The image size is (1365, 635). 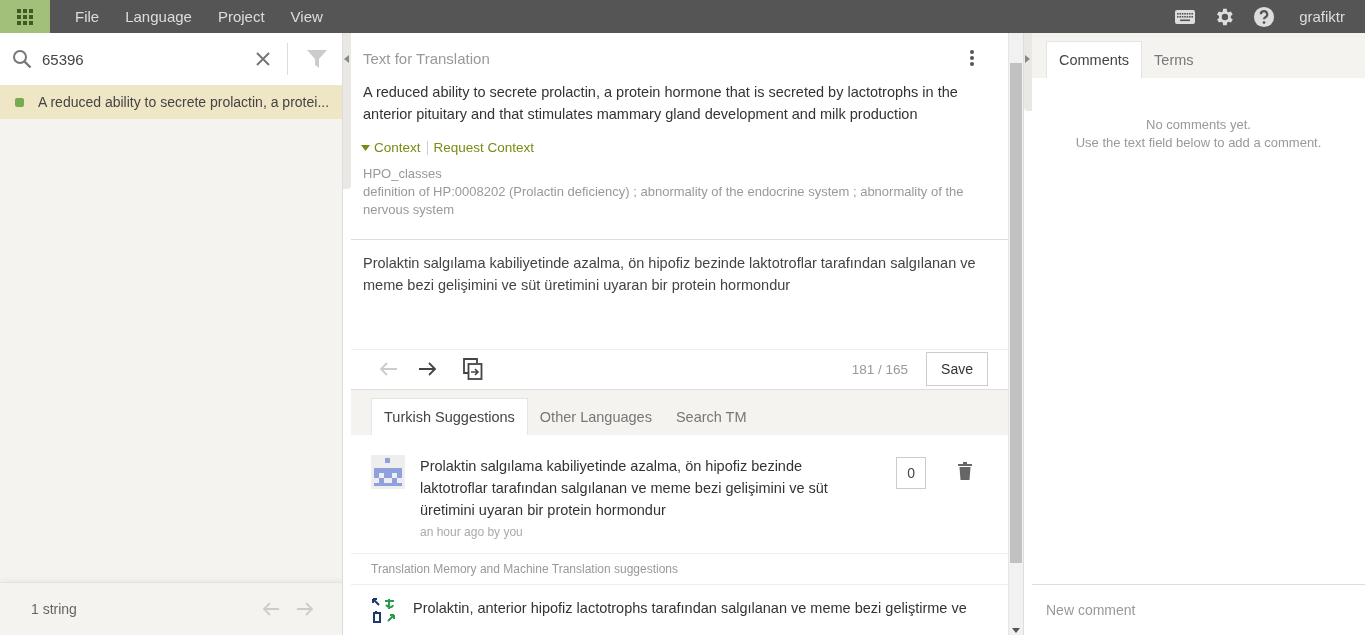 I want to click on user-menu: grafiktr, so click(x=1322, y=16).